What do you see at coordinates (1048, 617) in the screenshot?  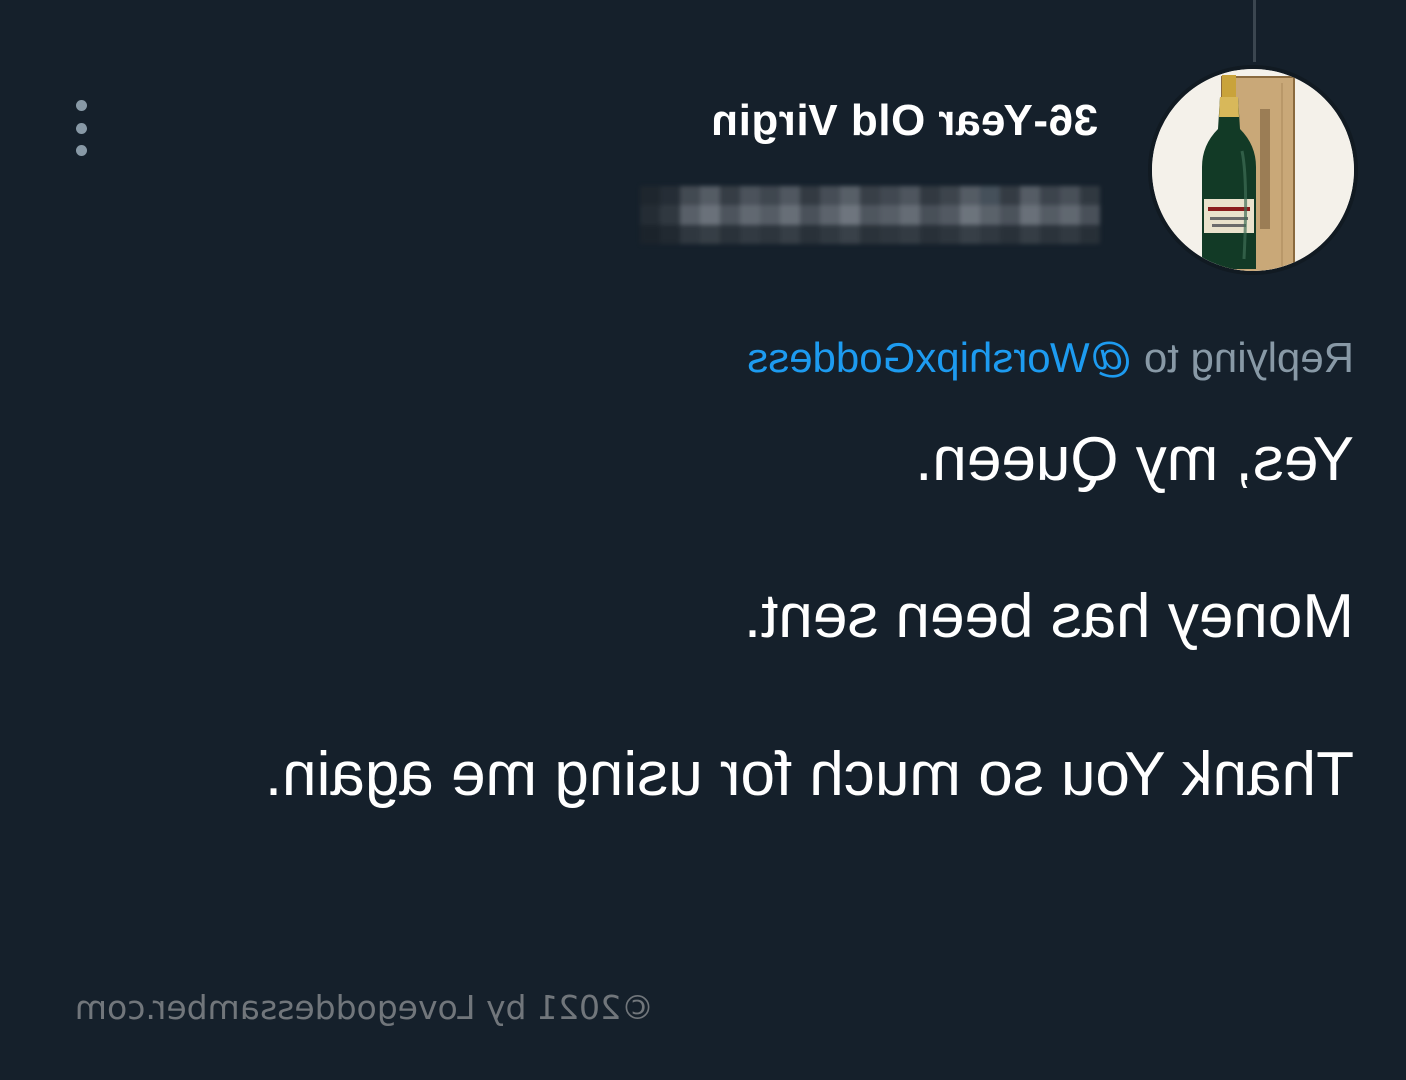 I see `tweet-paragraph: Money has been sent.` at bounding box center [1048, 617].